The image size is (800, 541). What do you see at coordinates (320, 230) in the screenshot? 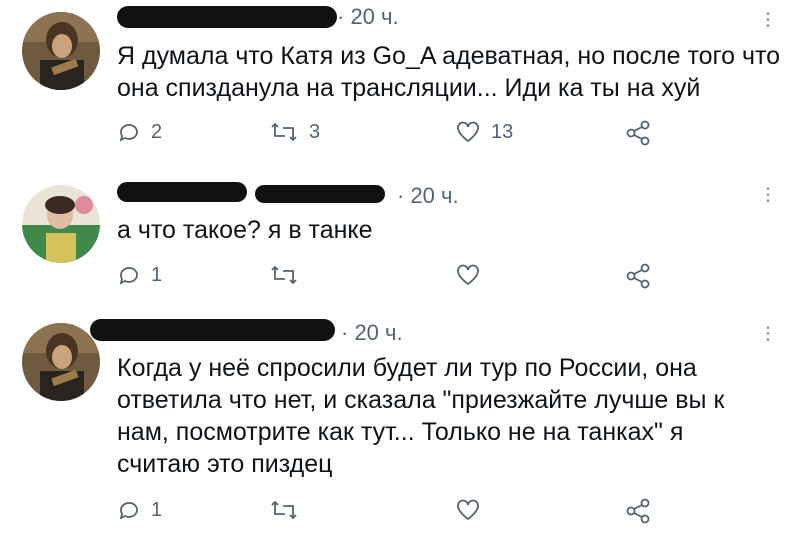
I see `tweet-text-highlight: я в танке` at bounding box center [320, 230].